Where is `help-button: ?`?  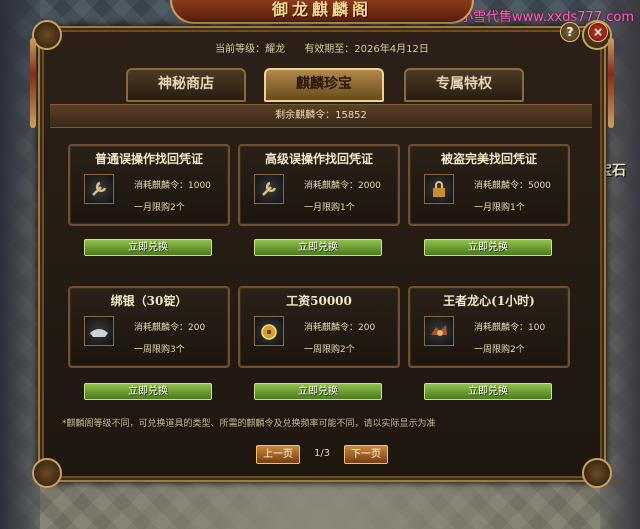 help-button: ? is located at coordinates (570, 32).